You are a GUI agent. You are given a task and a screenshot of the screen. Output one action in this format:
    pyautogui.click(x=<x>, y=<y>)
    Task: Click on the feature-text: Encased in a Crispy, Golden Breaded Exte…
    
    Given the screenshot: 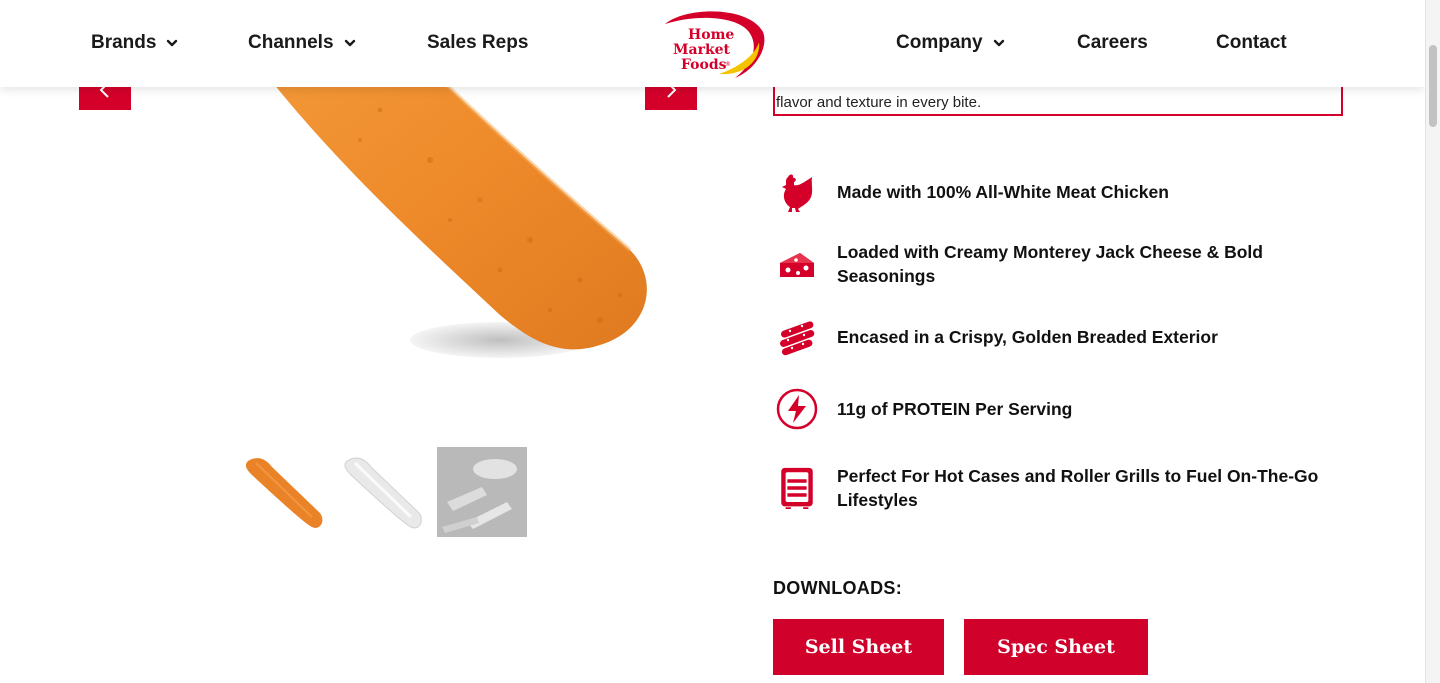 What is the action you would take?
    pyautogui.click(x=1027, y=337)
    